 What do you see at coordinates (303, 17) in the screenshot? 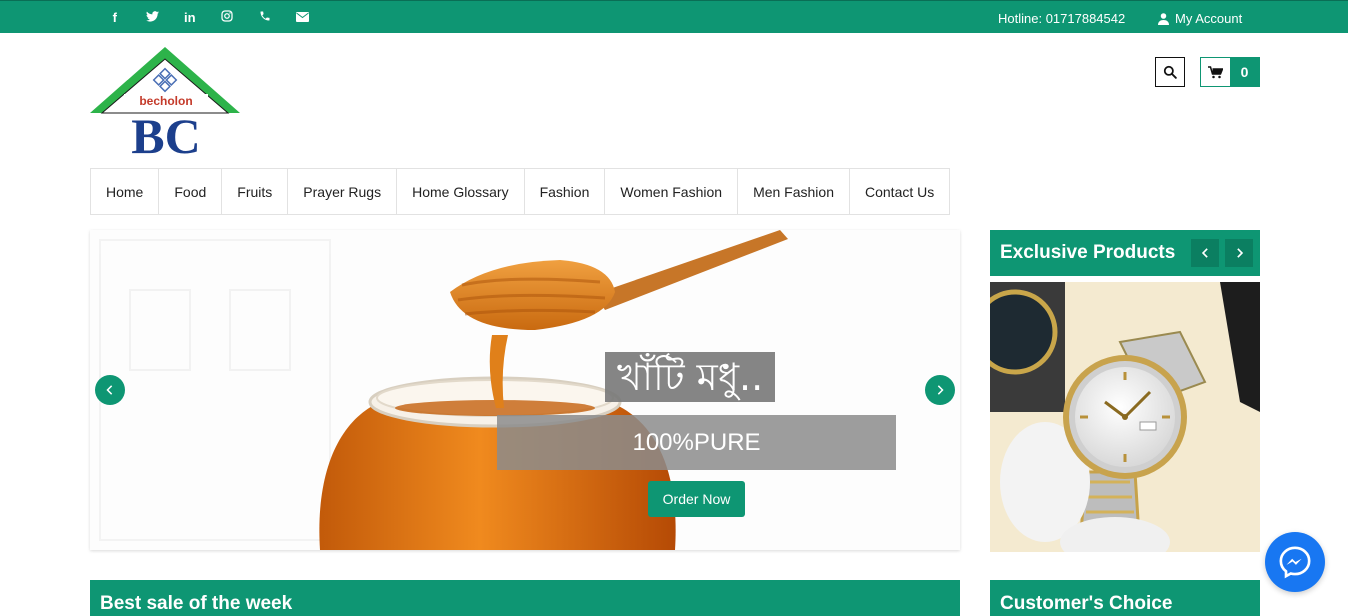
I see `envelope-icon` at bounding box center [303, 17].